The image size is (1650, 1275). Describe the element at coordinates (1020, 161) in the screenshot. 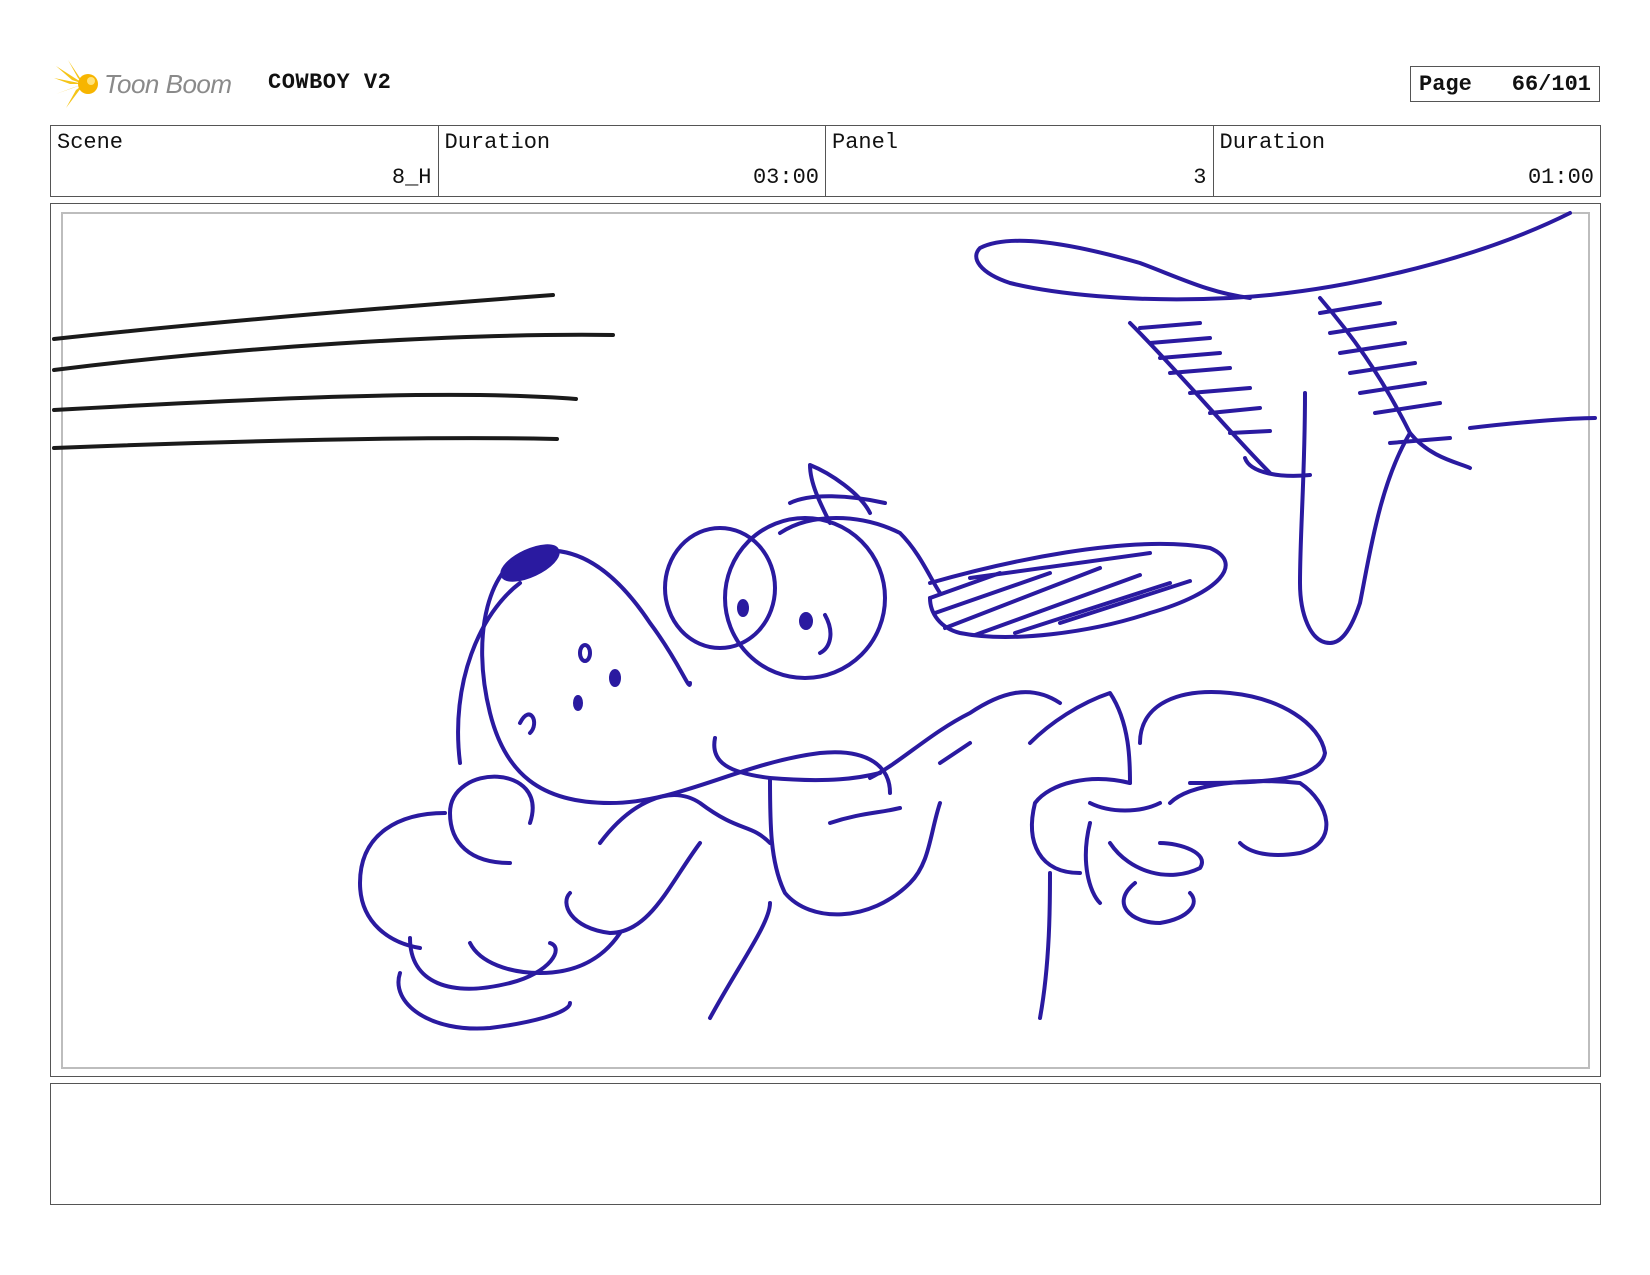

I see `panel-cell: Panel 3` at that location.